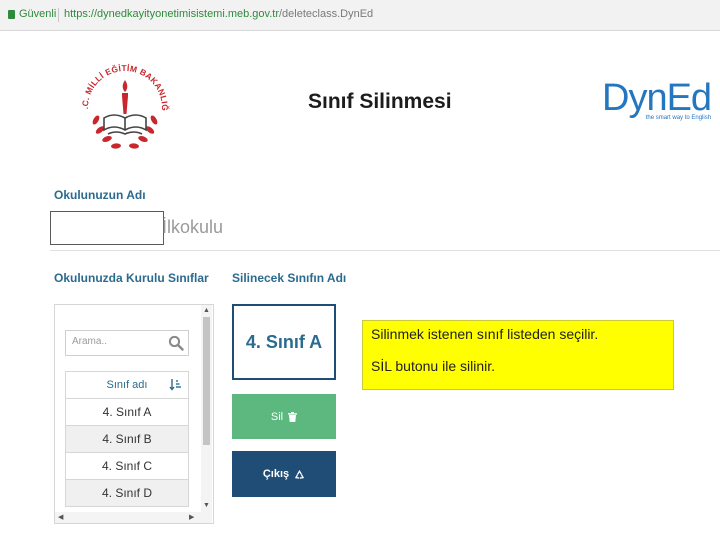 The height and width of the screenshot is (540, 720). I want to click on table-row: 4. Sınıf C, so click(127, 466).